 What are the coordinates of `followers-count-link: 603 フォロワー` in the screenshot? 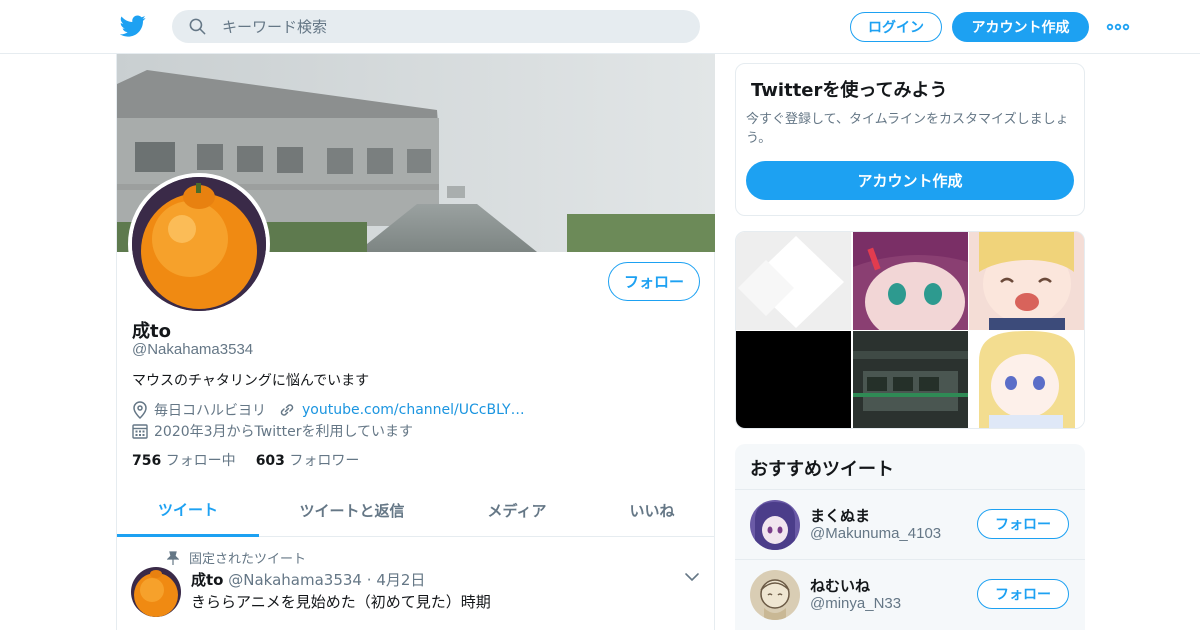 It's located at (308, 460).